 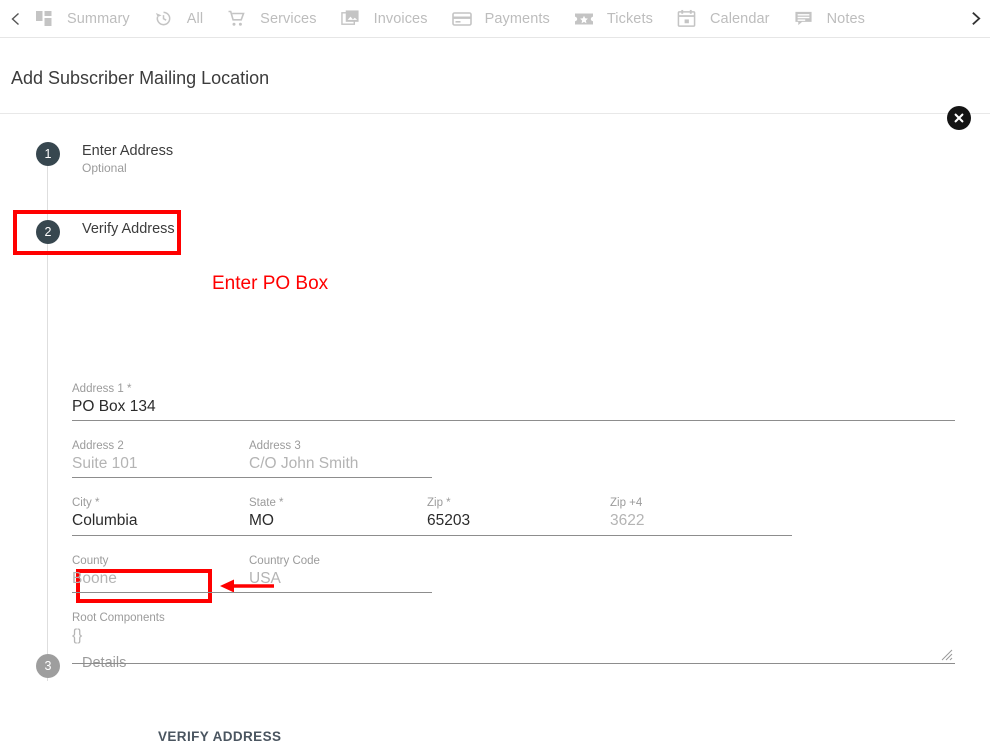 What do you see at coordinates (48, 154) in the screenshot?
I see `step-number-badge: 1` at bounding box center [48, 154].